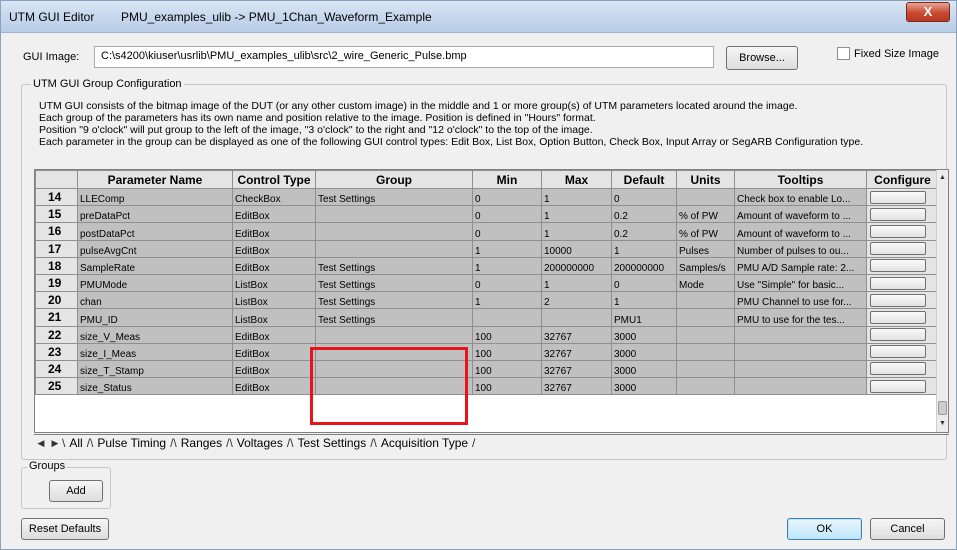 The width and height of the screenshot is (957, 550). I want to click on column-header-tooltips: Tooltips, so click(800, 179).